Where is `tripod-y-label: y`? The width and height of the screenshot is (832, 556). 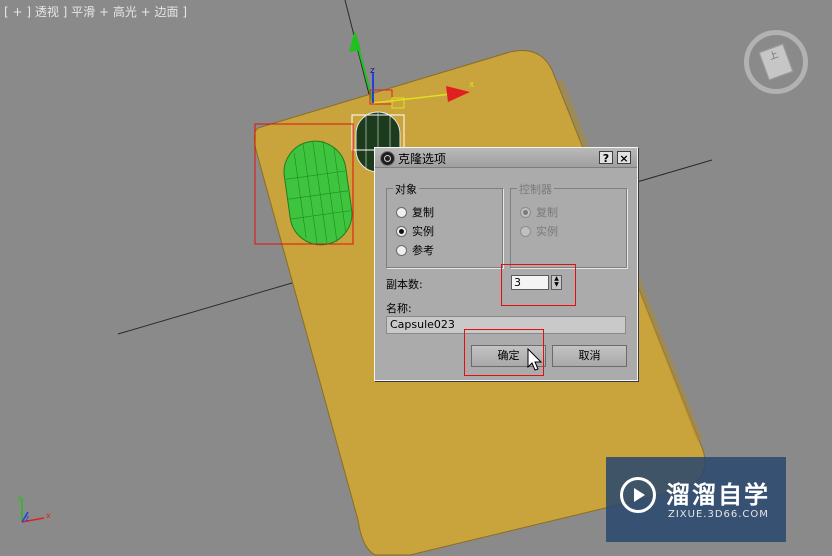
tripod-y-label: y is located at coordinates (19, 497).